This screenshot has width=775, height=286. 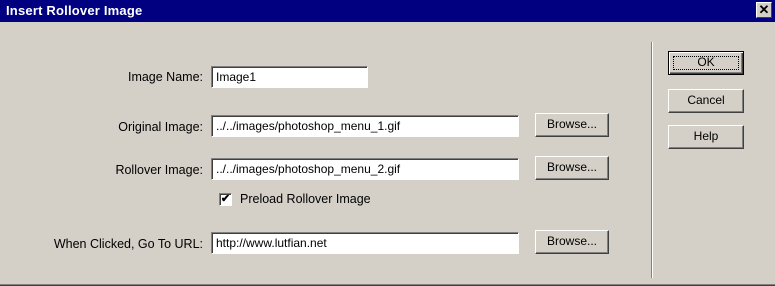 I want to click on checkmark-icon: ✔, so click(x=225, y=199).